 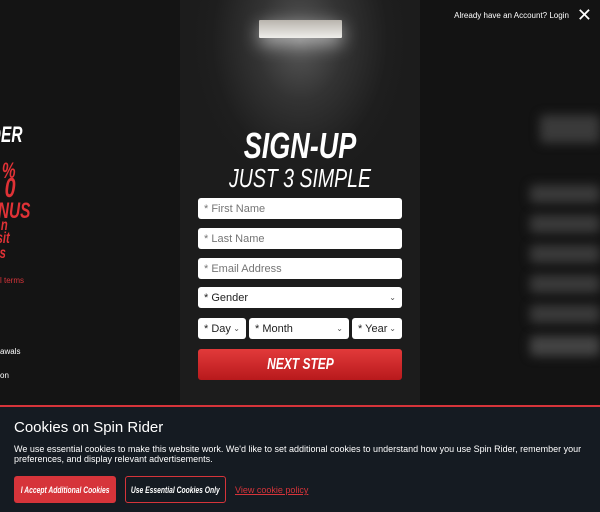 What do you see at coordinates (271, 490) in the screenshot?
I see `cookie-policy-link: View cookie policy` at bounding box center [271, 490].